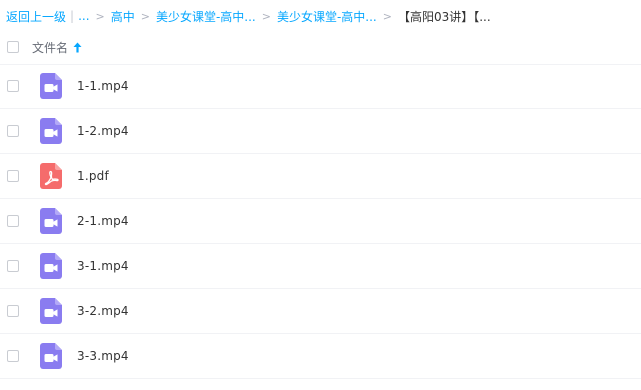 Image resolution: width=641 pixels, height=390 pixels. I want to click on table-header: 文件名, so click(320, 47).